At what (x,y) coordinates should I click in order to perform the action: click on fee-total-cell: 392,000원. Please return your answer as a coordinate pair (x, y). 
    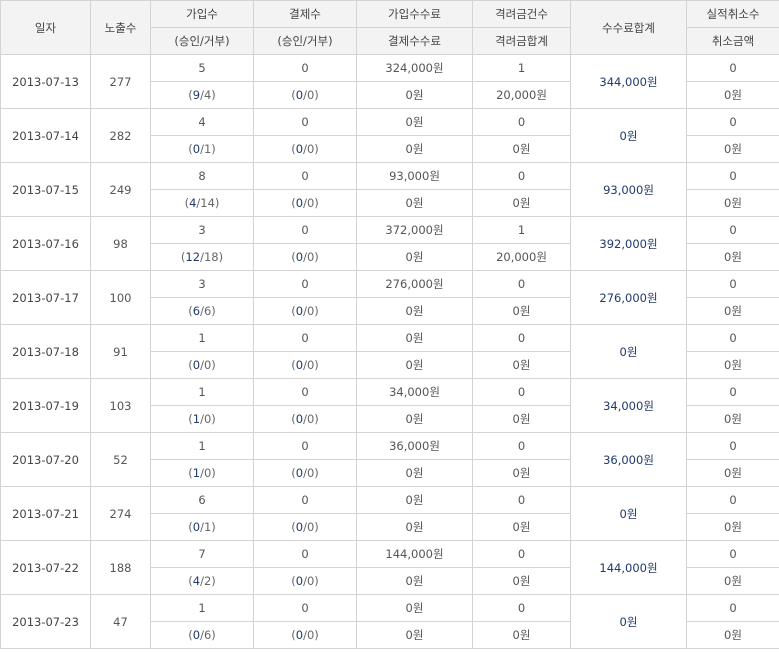
    Looking at the image, I should click on (628, 243).